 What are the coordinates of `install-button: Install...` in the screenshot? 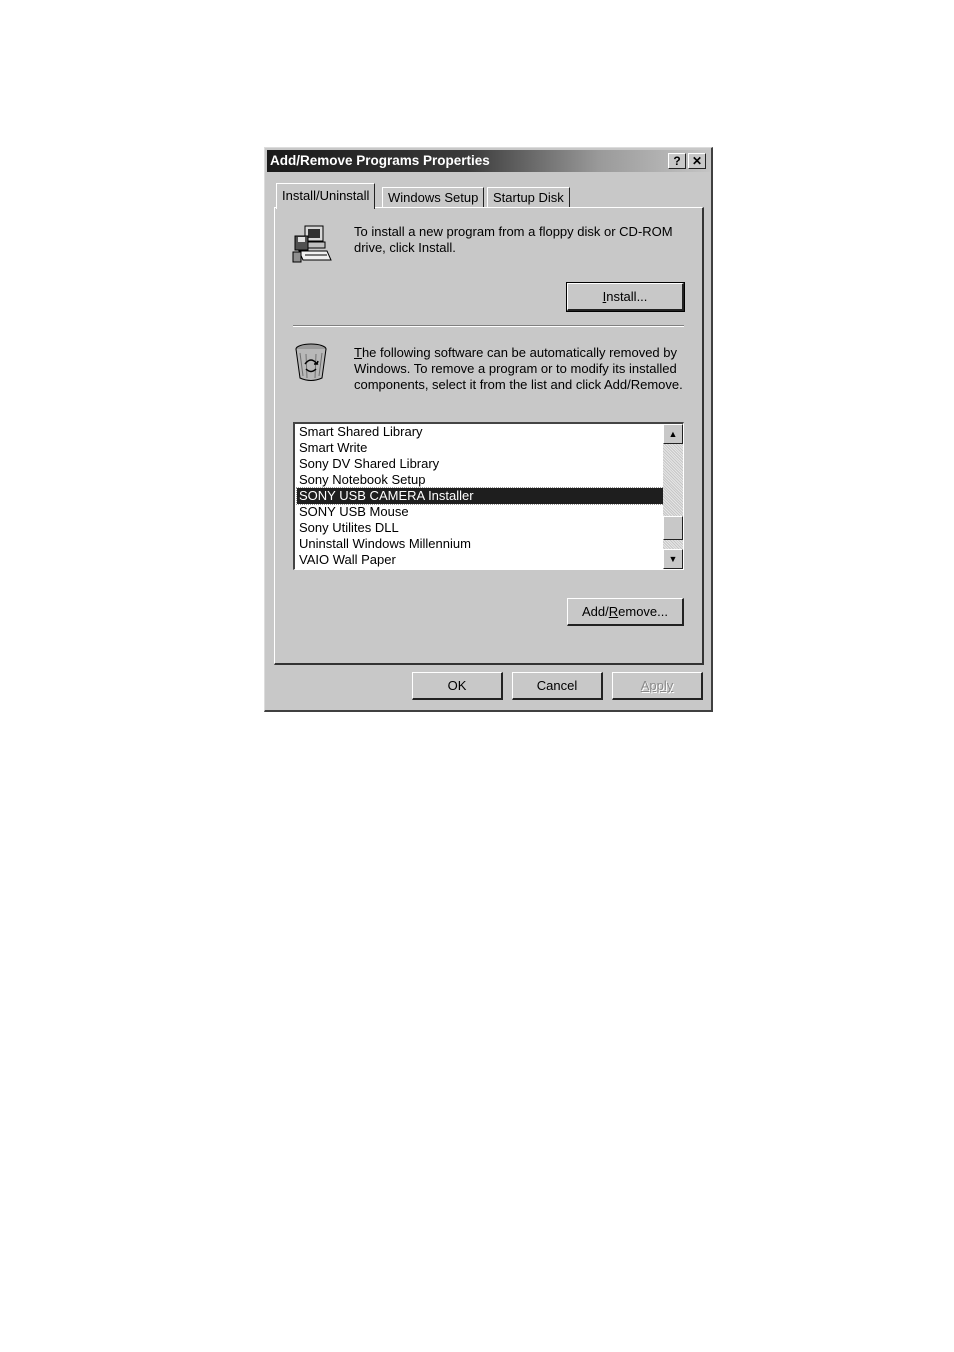 It's located at (625, 297).